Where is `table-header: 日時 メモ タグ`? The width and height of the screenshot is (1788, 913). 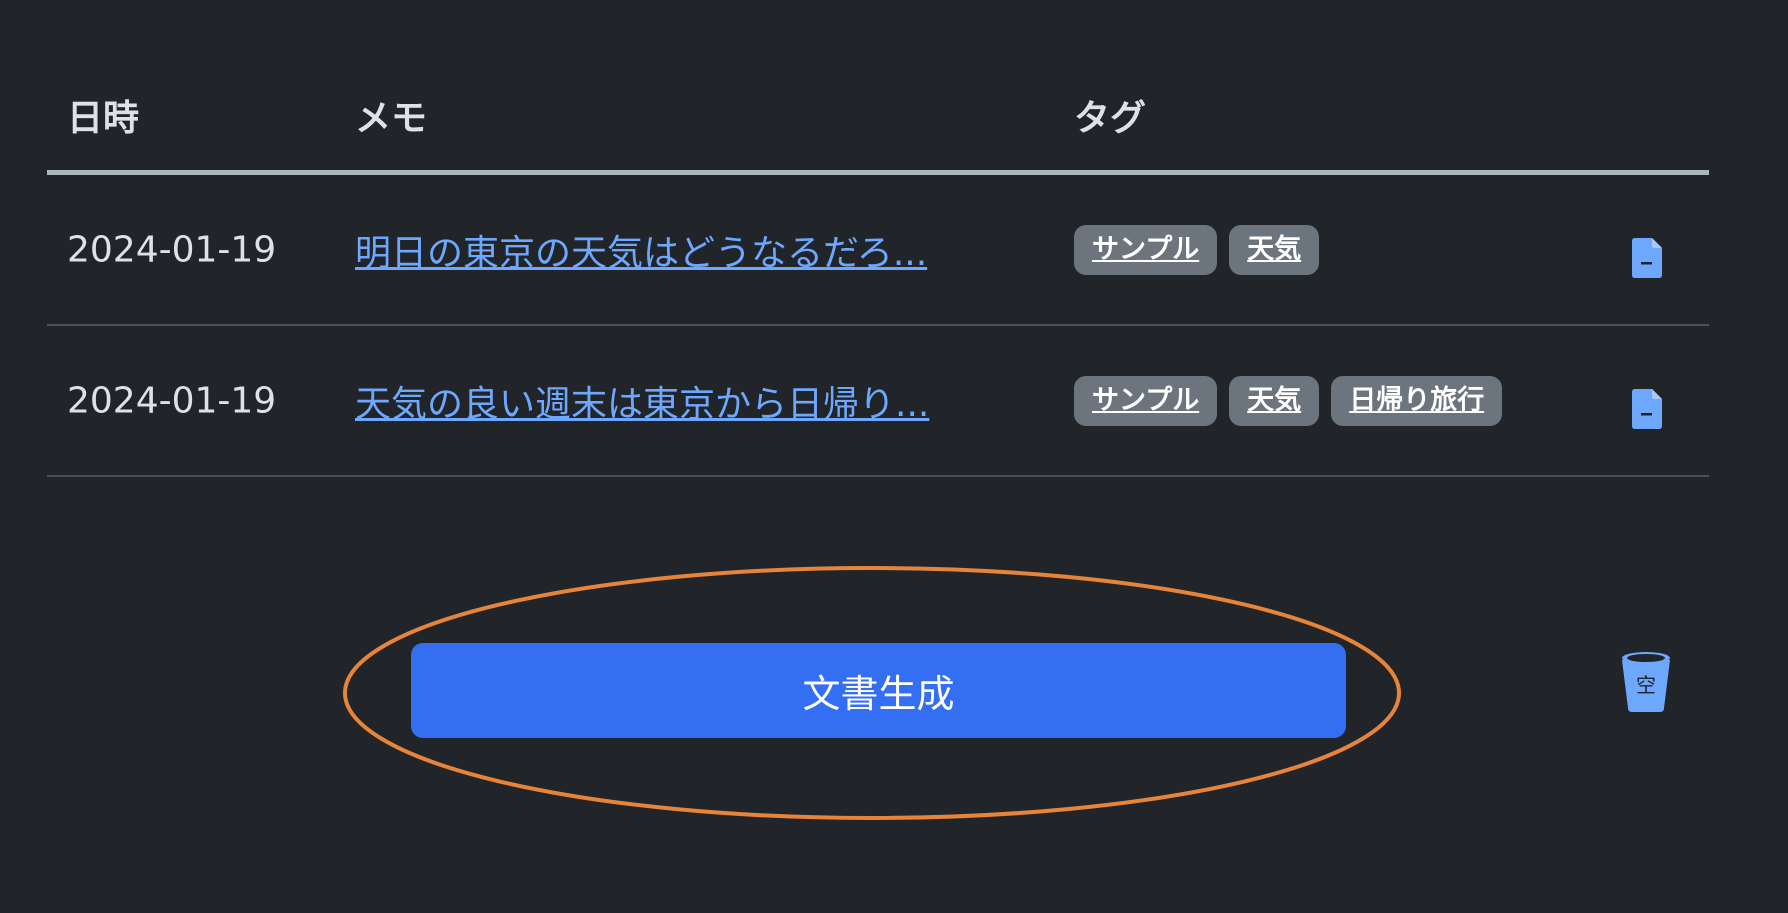
table-header: 日時 メモ タグ is located at coordinates (878, 117).